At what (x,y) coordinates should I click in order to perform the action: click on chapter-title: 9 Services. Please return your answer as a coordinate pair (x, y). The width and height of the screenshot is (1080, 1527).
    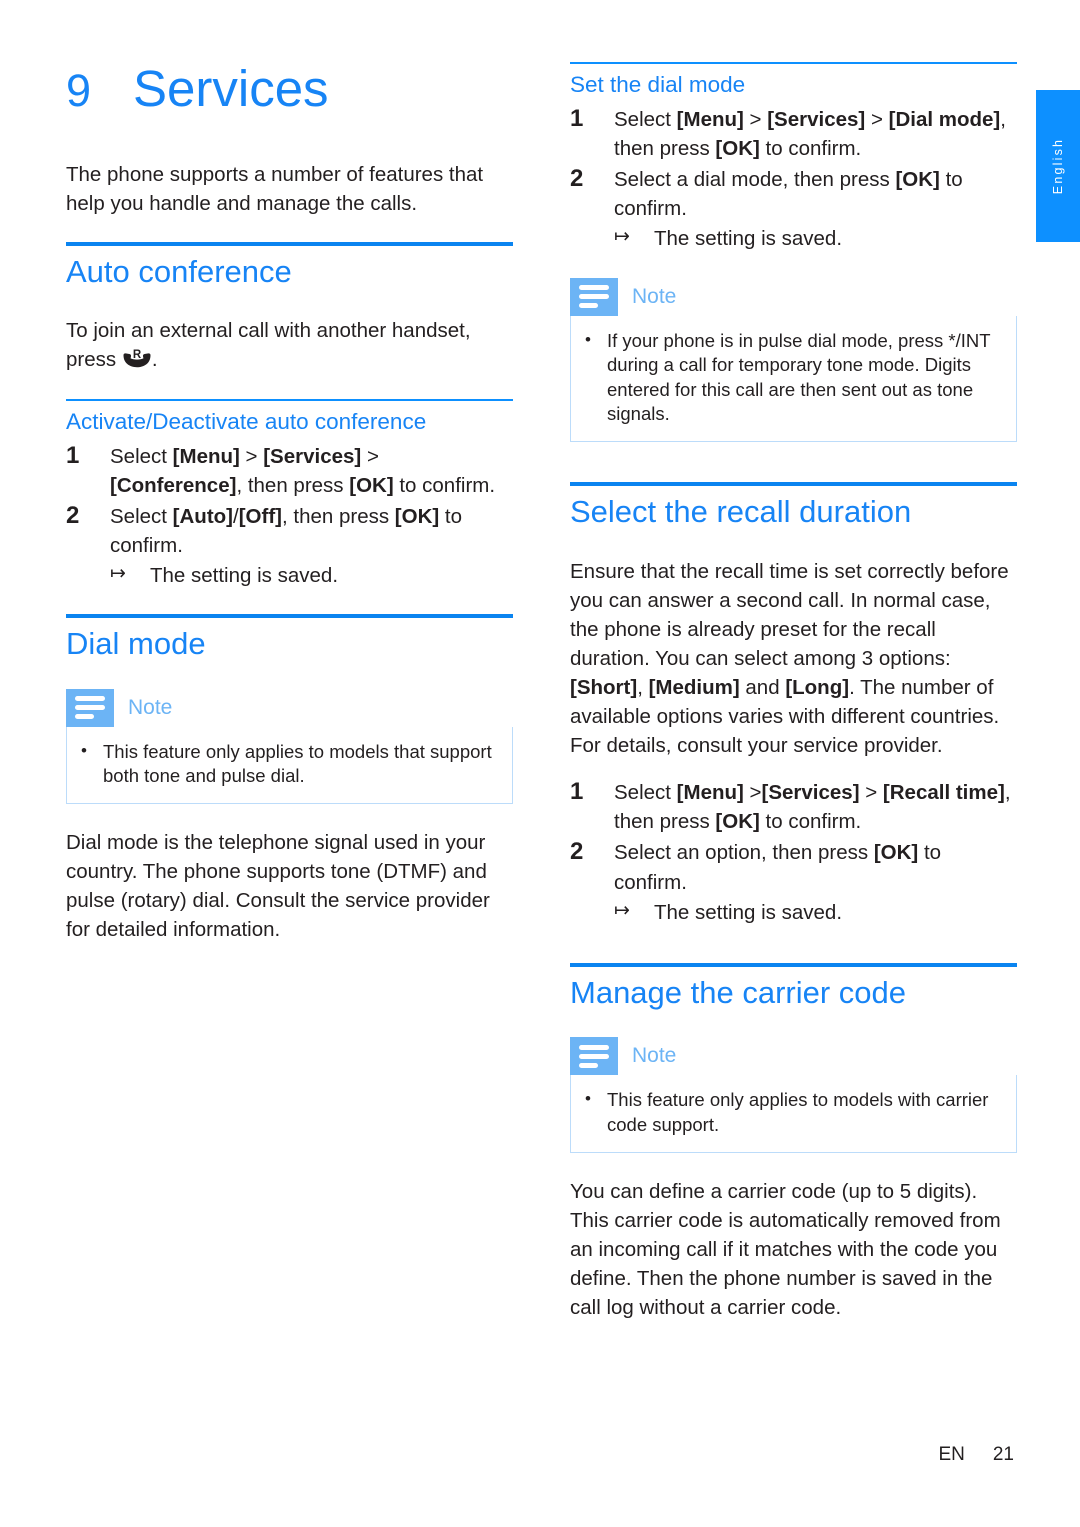
    Looking at the image, I should click on (289, 89).